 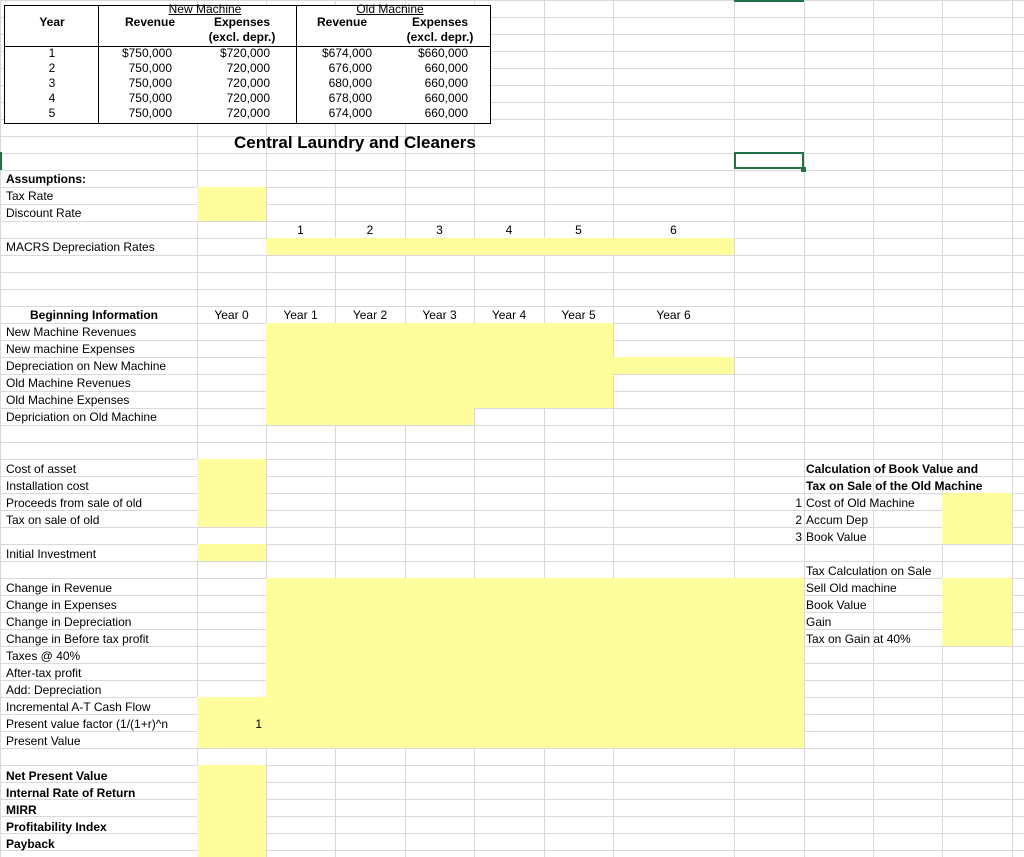 I want to click on new-revenue-header: Revenue, so click(x=150, y=22).